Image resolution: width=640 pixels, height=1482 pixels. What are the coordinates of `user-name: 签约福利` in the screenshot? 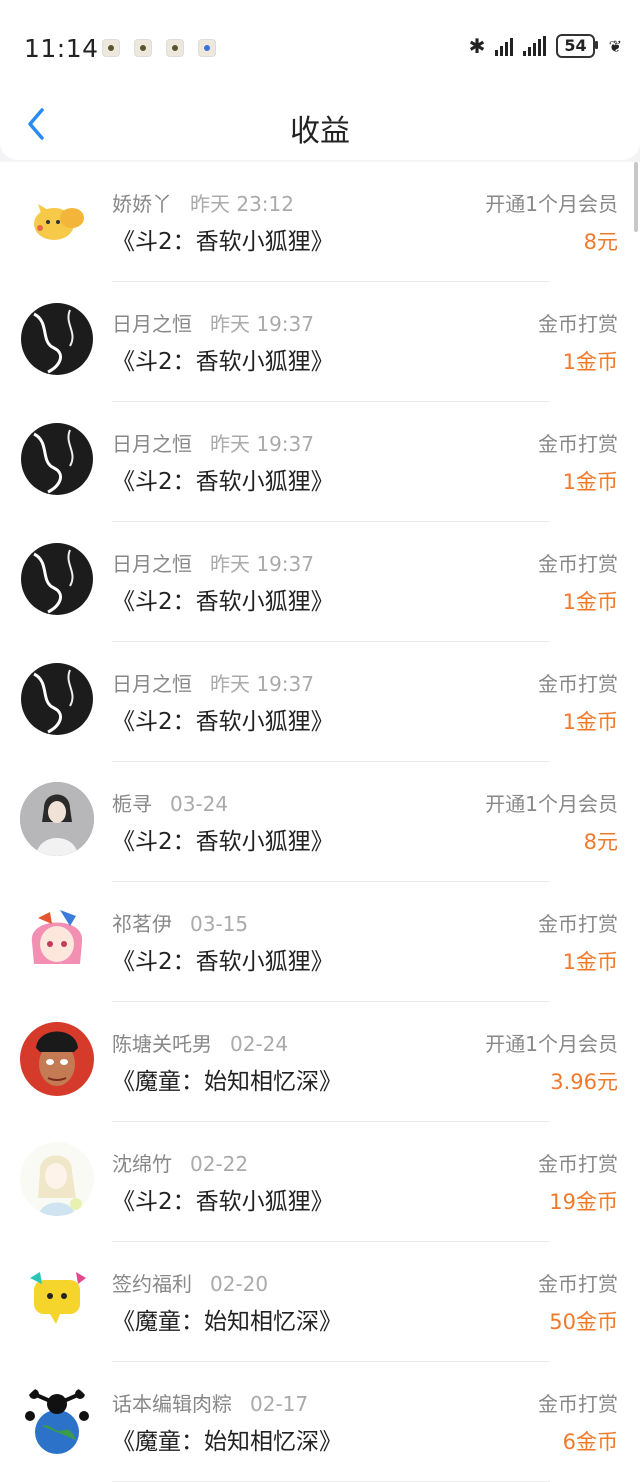 It's located at (152, 1284).